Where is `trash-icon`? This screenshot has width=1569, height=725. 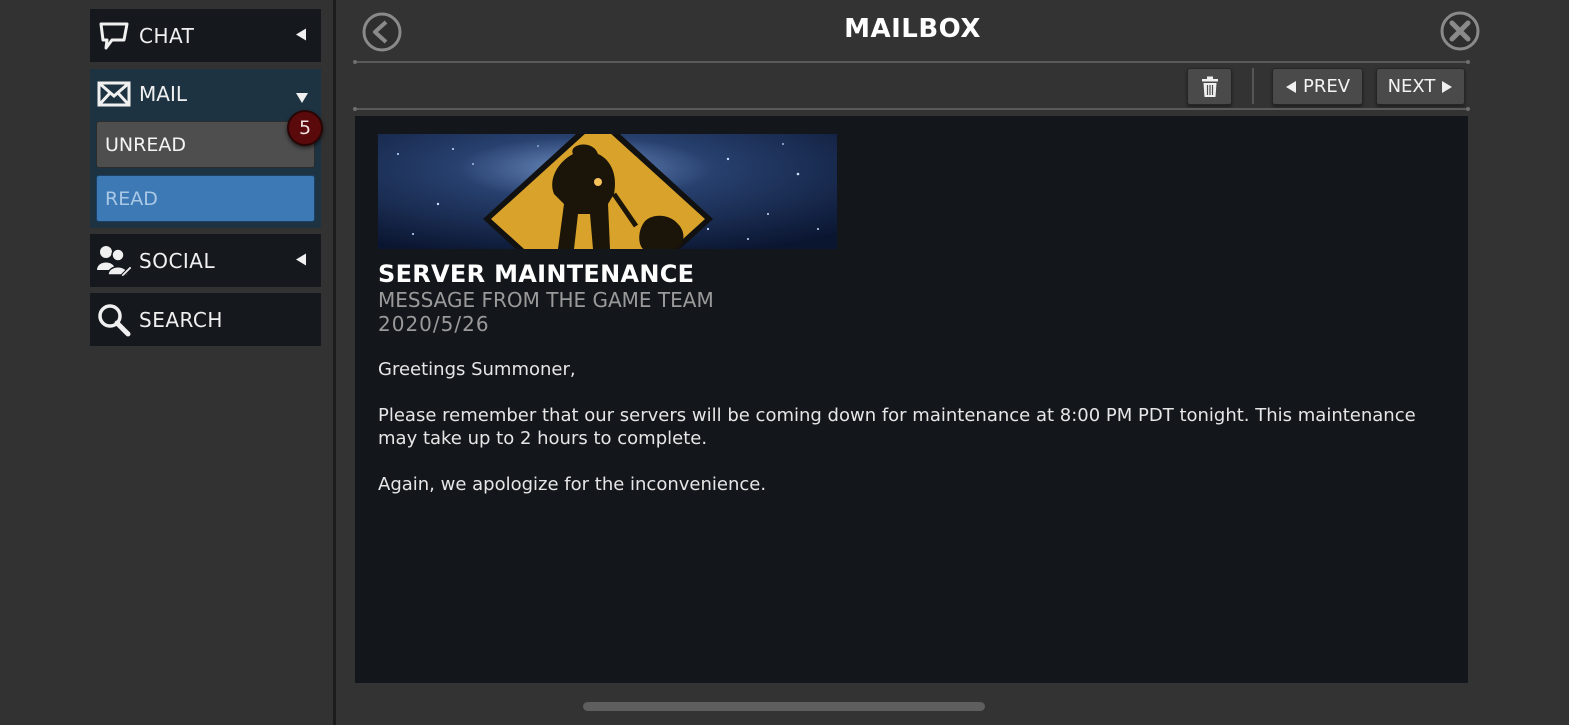 trash-icon is located at coordinates (1209, 86).